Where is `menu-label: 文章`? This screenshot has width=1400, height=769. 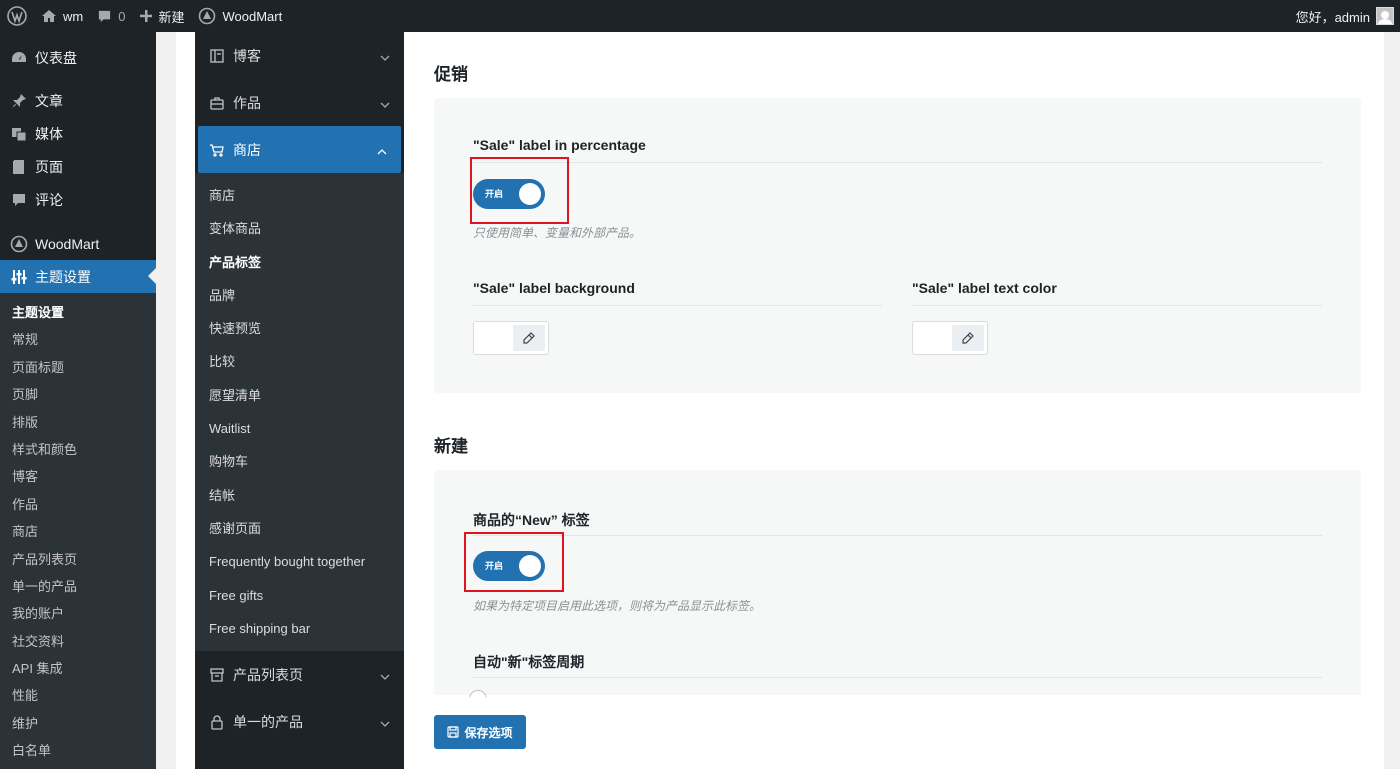 menu-label: 文章 is located at coordinates (49, 100).